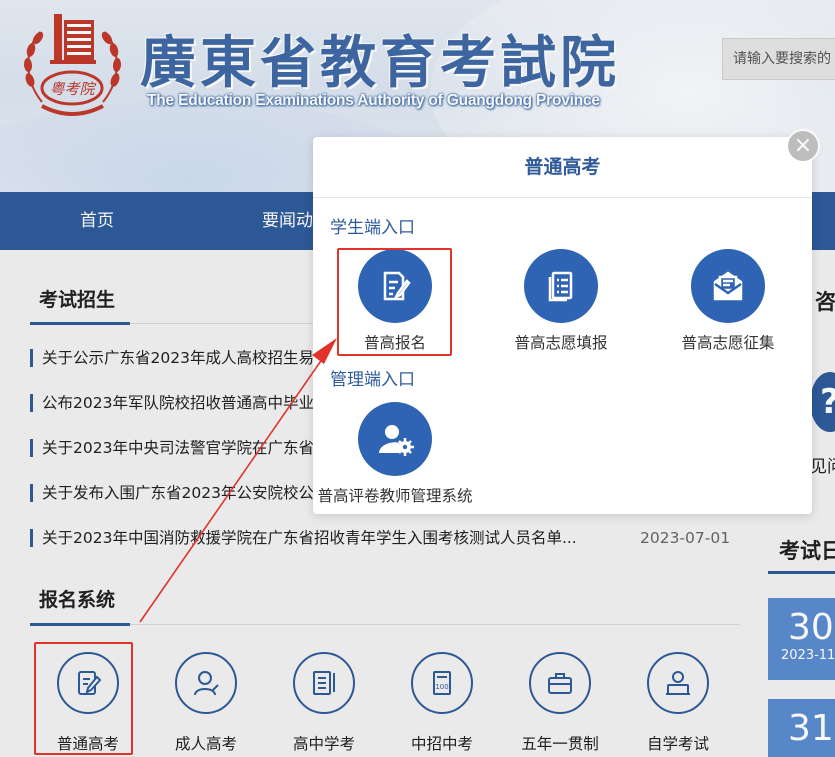 This screenshot has width=835, height=757. I want to click on entry-gaokao-volunteer-fill: 普高志愿填报, so click(561, 301).